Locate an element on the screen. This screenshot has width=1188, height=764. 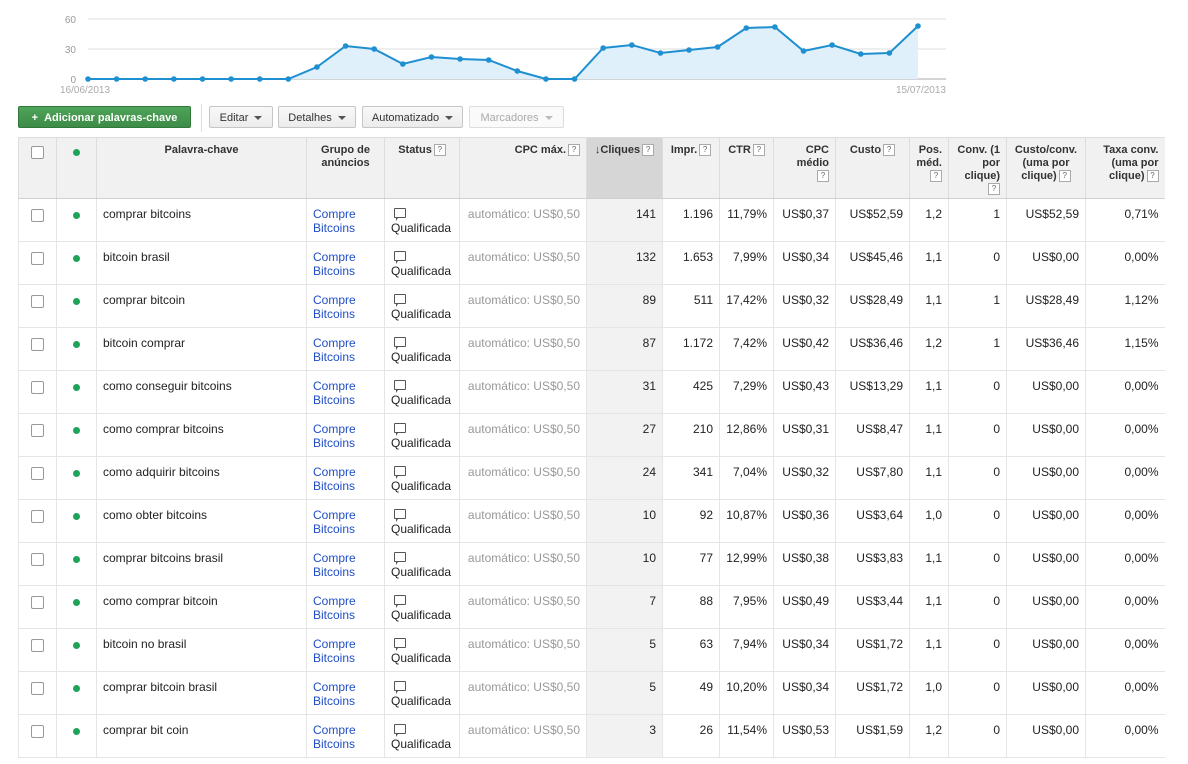
col-avg-pos: Pos. méd.? is located at coordinates (929, 168).